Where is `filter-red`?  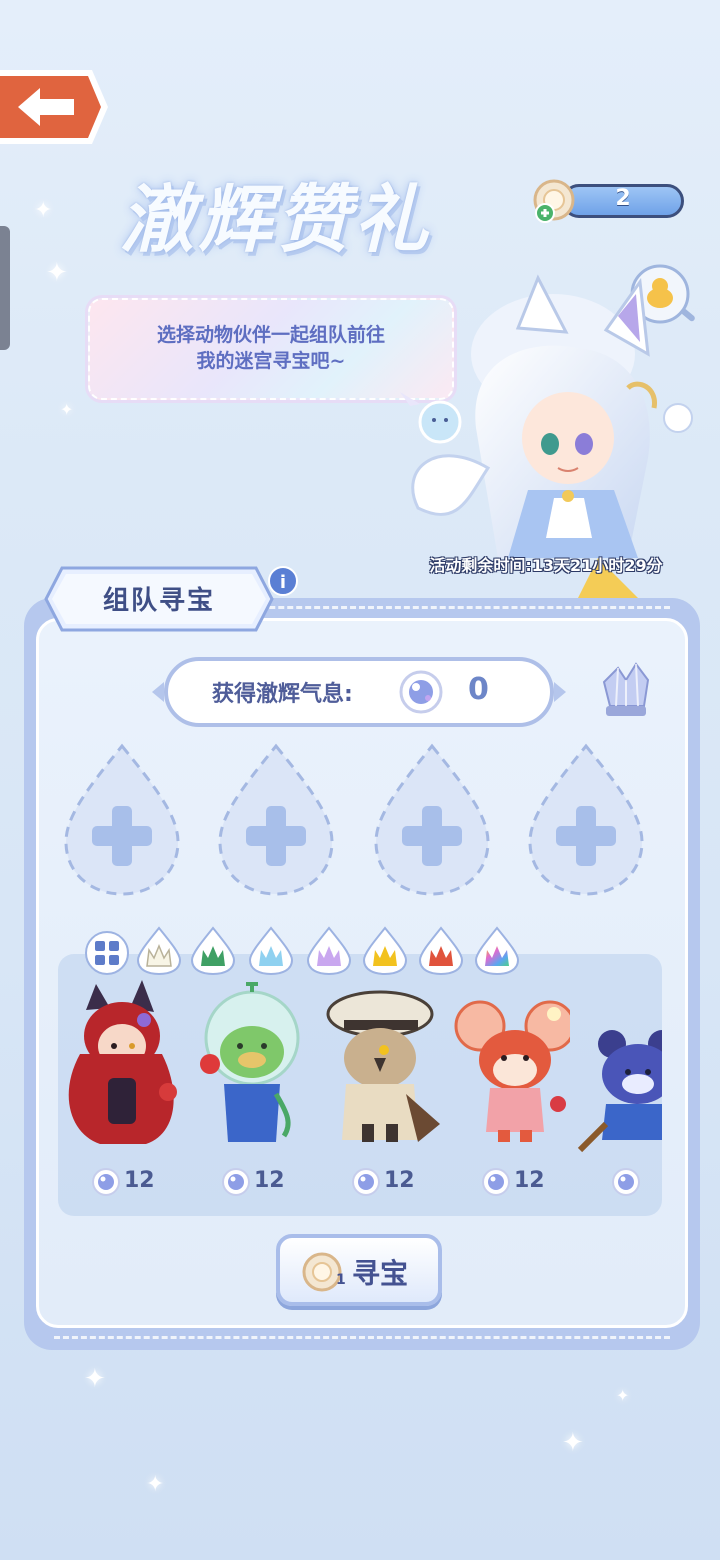
filter-red is located at coordinates (441, 951).